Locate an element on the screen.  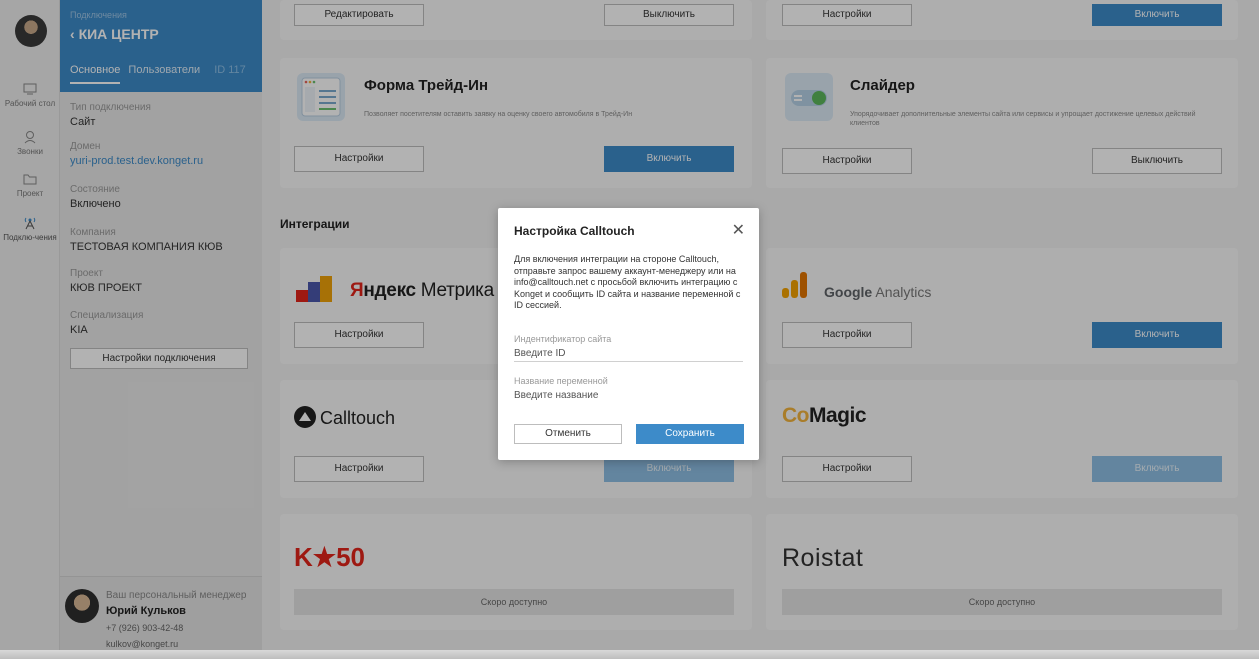
dialog-title: Настройка Calltouch is located at coordinates (574, 231).